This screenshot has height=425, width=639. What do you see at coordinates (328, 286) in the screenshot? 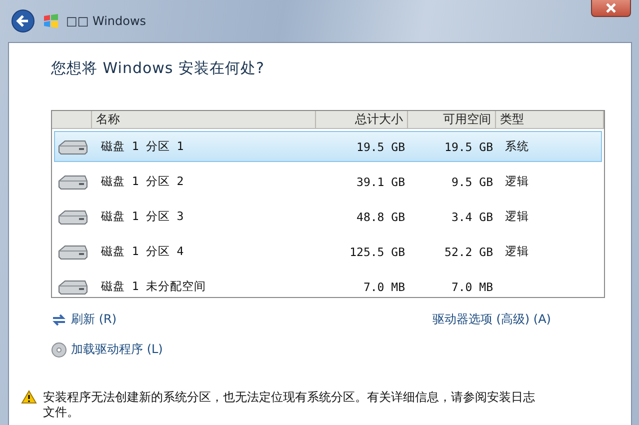
I see `table-row: 磁盘 1 未分配空间 7.0 MB 7.0 MB` at bounding box center [328, 286].